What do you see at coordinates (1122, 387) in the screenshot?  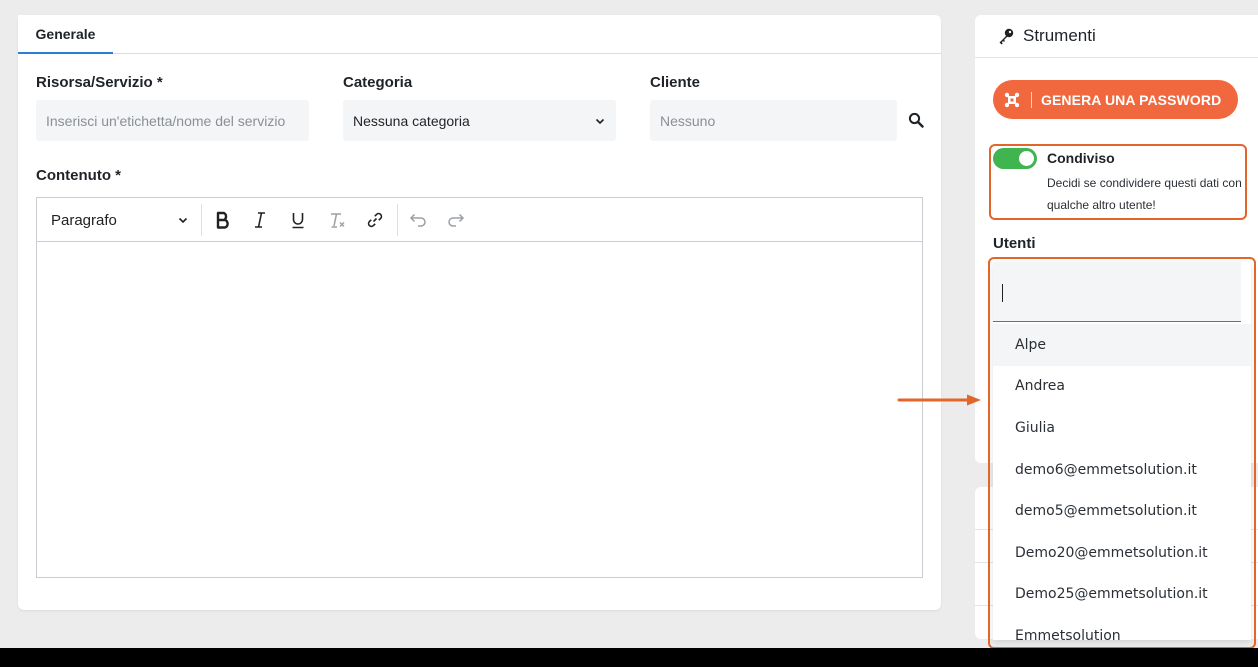 I see `user-option: Andrea` at bounding box center [1122, 387].